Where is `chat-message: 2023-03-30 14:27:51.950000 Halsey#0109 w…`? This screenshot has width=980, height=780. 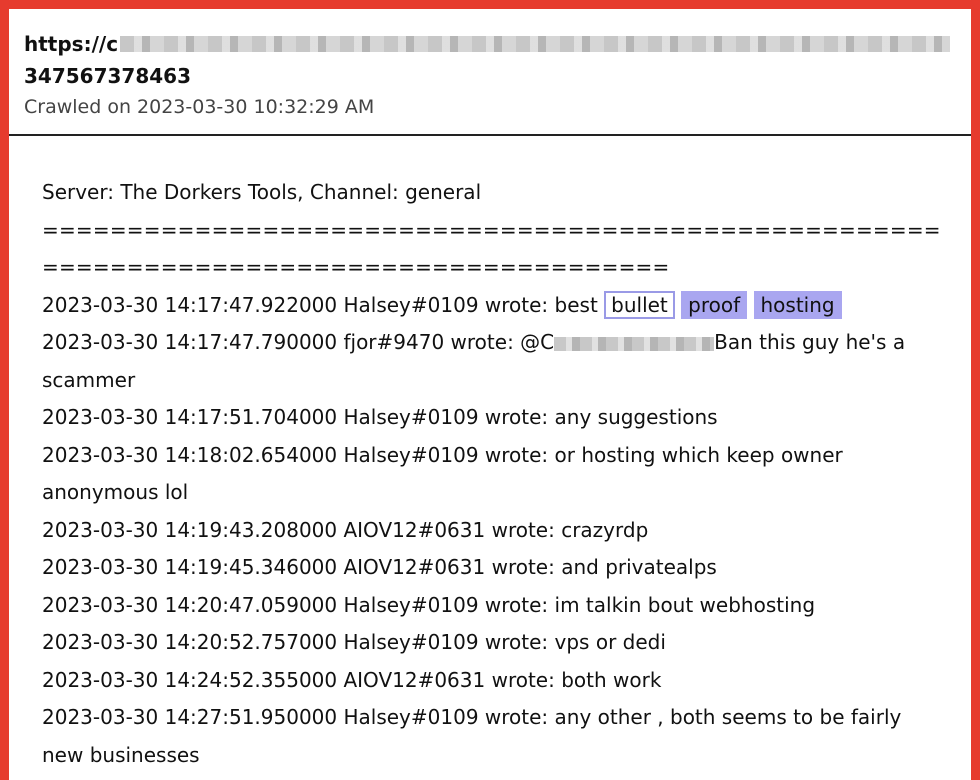
chat-message: 2023-03-30 14:27:51.950000 Halsey#0109 w… is located at coordinates (475, 736).